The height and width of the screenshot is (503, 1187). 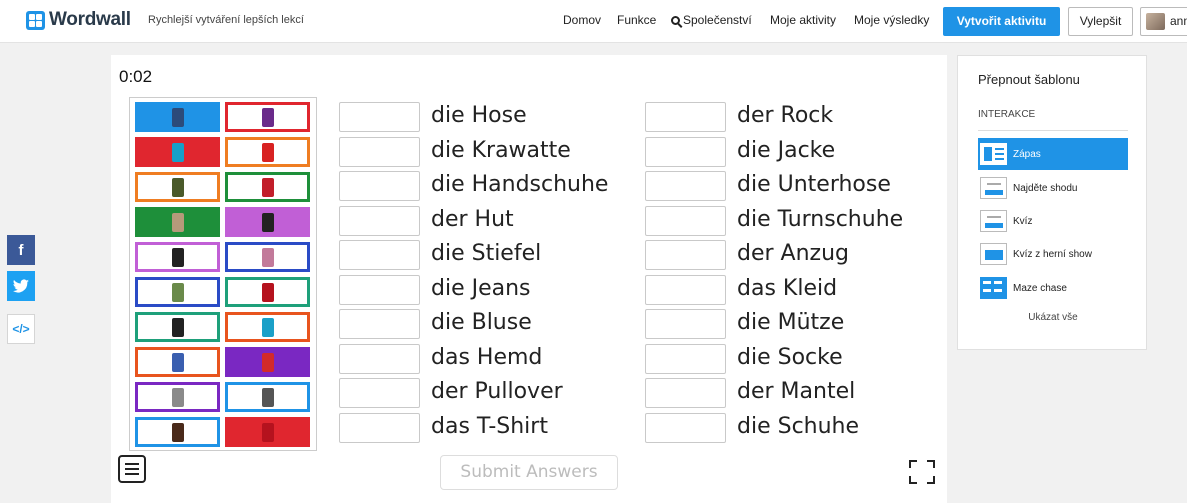 I want to click on template-label: Maze chase, so click(x=1040, y=288).